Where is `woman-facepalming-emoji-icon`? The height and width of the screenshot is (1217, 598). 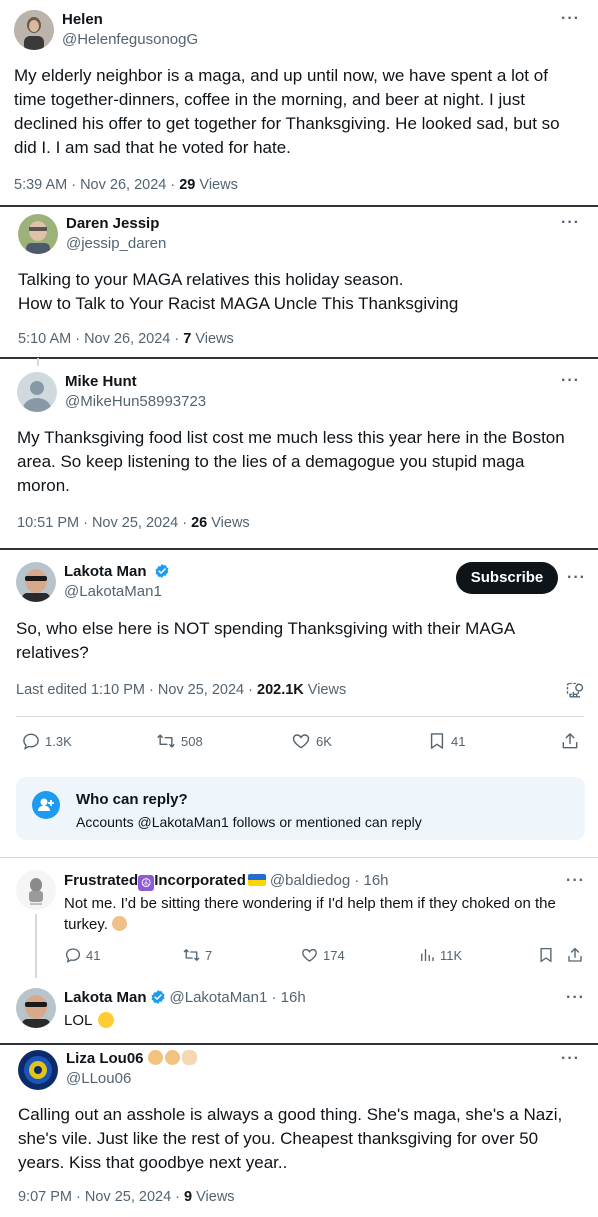 woman-facepalming-emoji-icon is located at coordinates (120, 923).